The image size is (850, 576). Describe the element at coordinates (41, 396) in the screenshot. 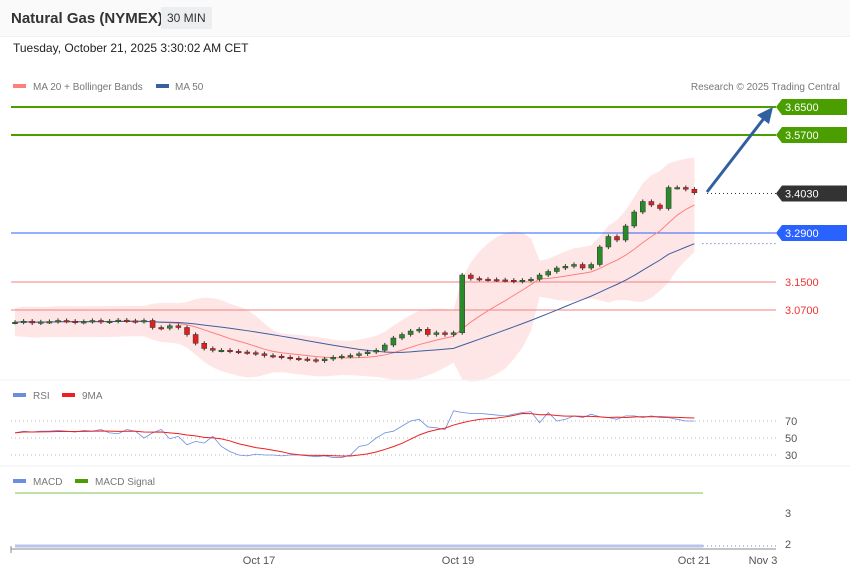

I see `rsi-legend: RSI` at that location.